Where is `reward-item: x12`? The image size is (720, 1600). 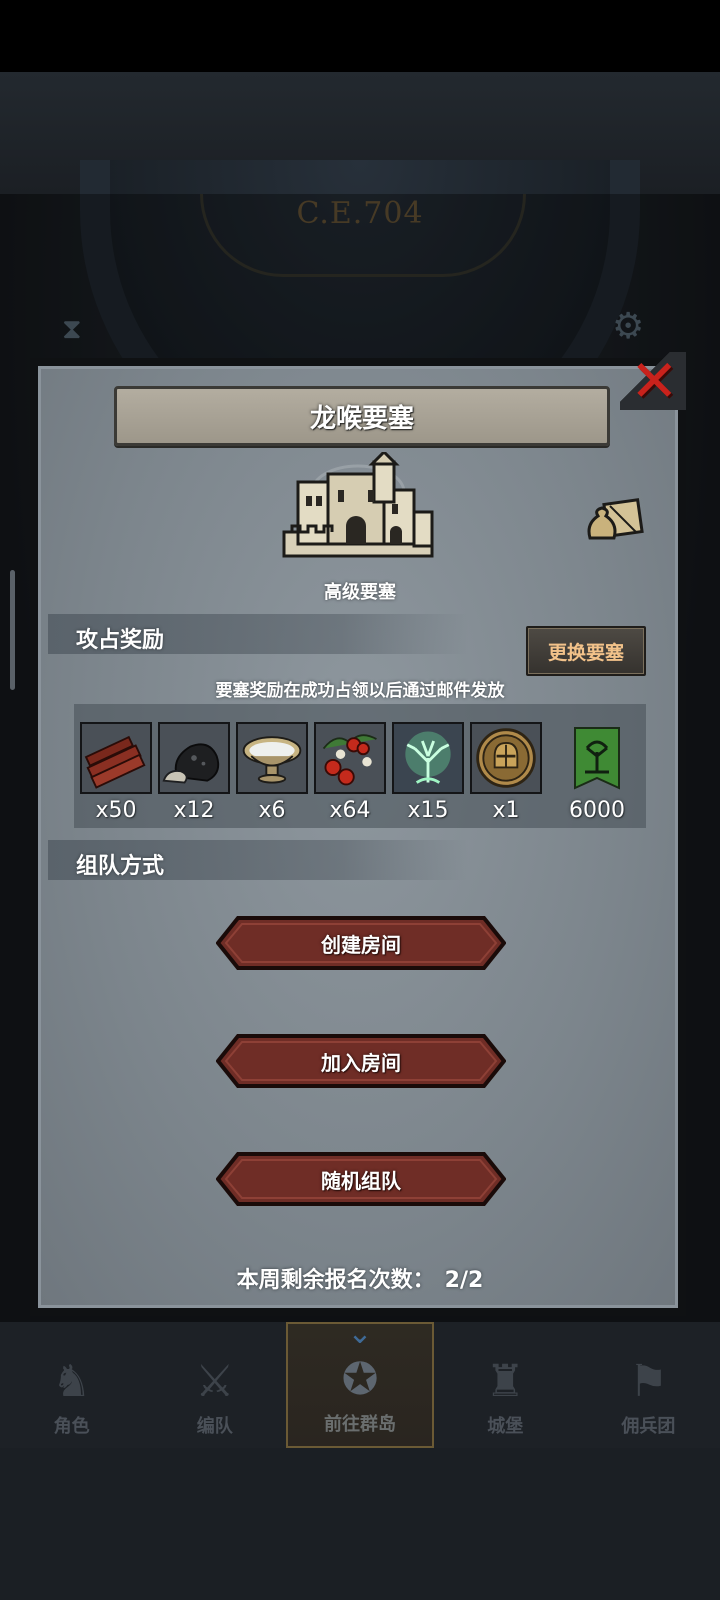
reward-item: x12 is located at coordinates (194, 772).